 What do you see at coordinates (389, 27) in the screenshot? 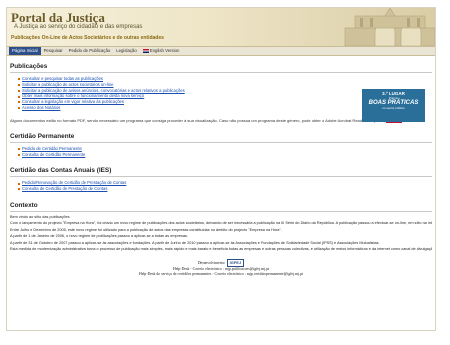
I see `building-arch-icon` at bounding box center [389, 27].